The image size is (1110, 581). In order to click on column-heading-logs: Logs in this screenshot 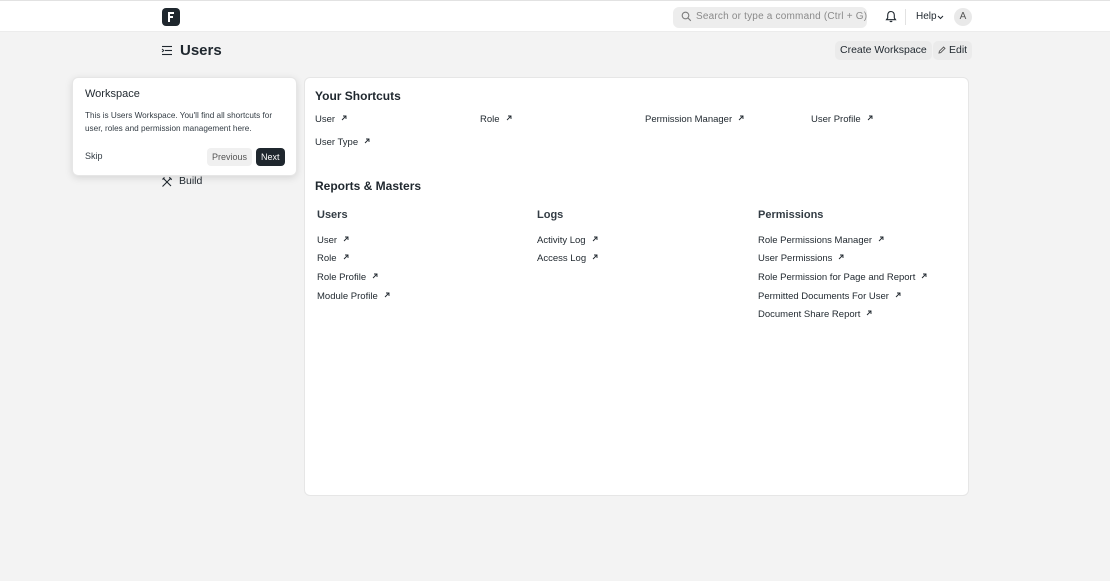, I will do `click(550, 215)`.